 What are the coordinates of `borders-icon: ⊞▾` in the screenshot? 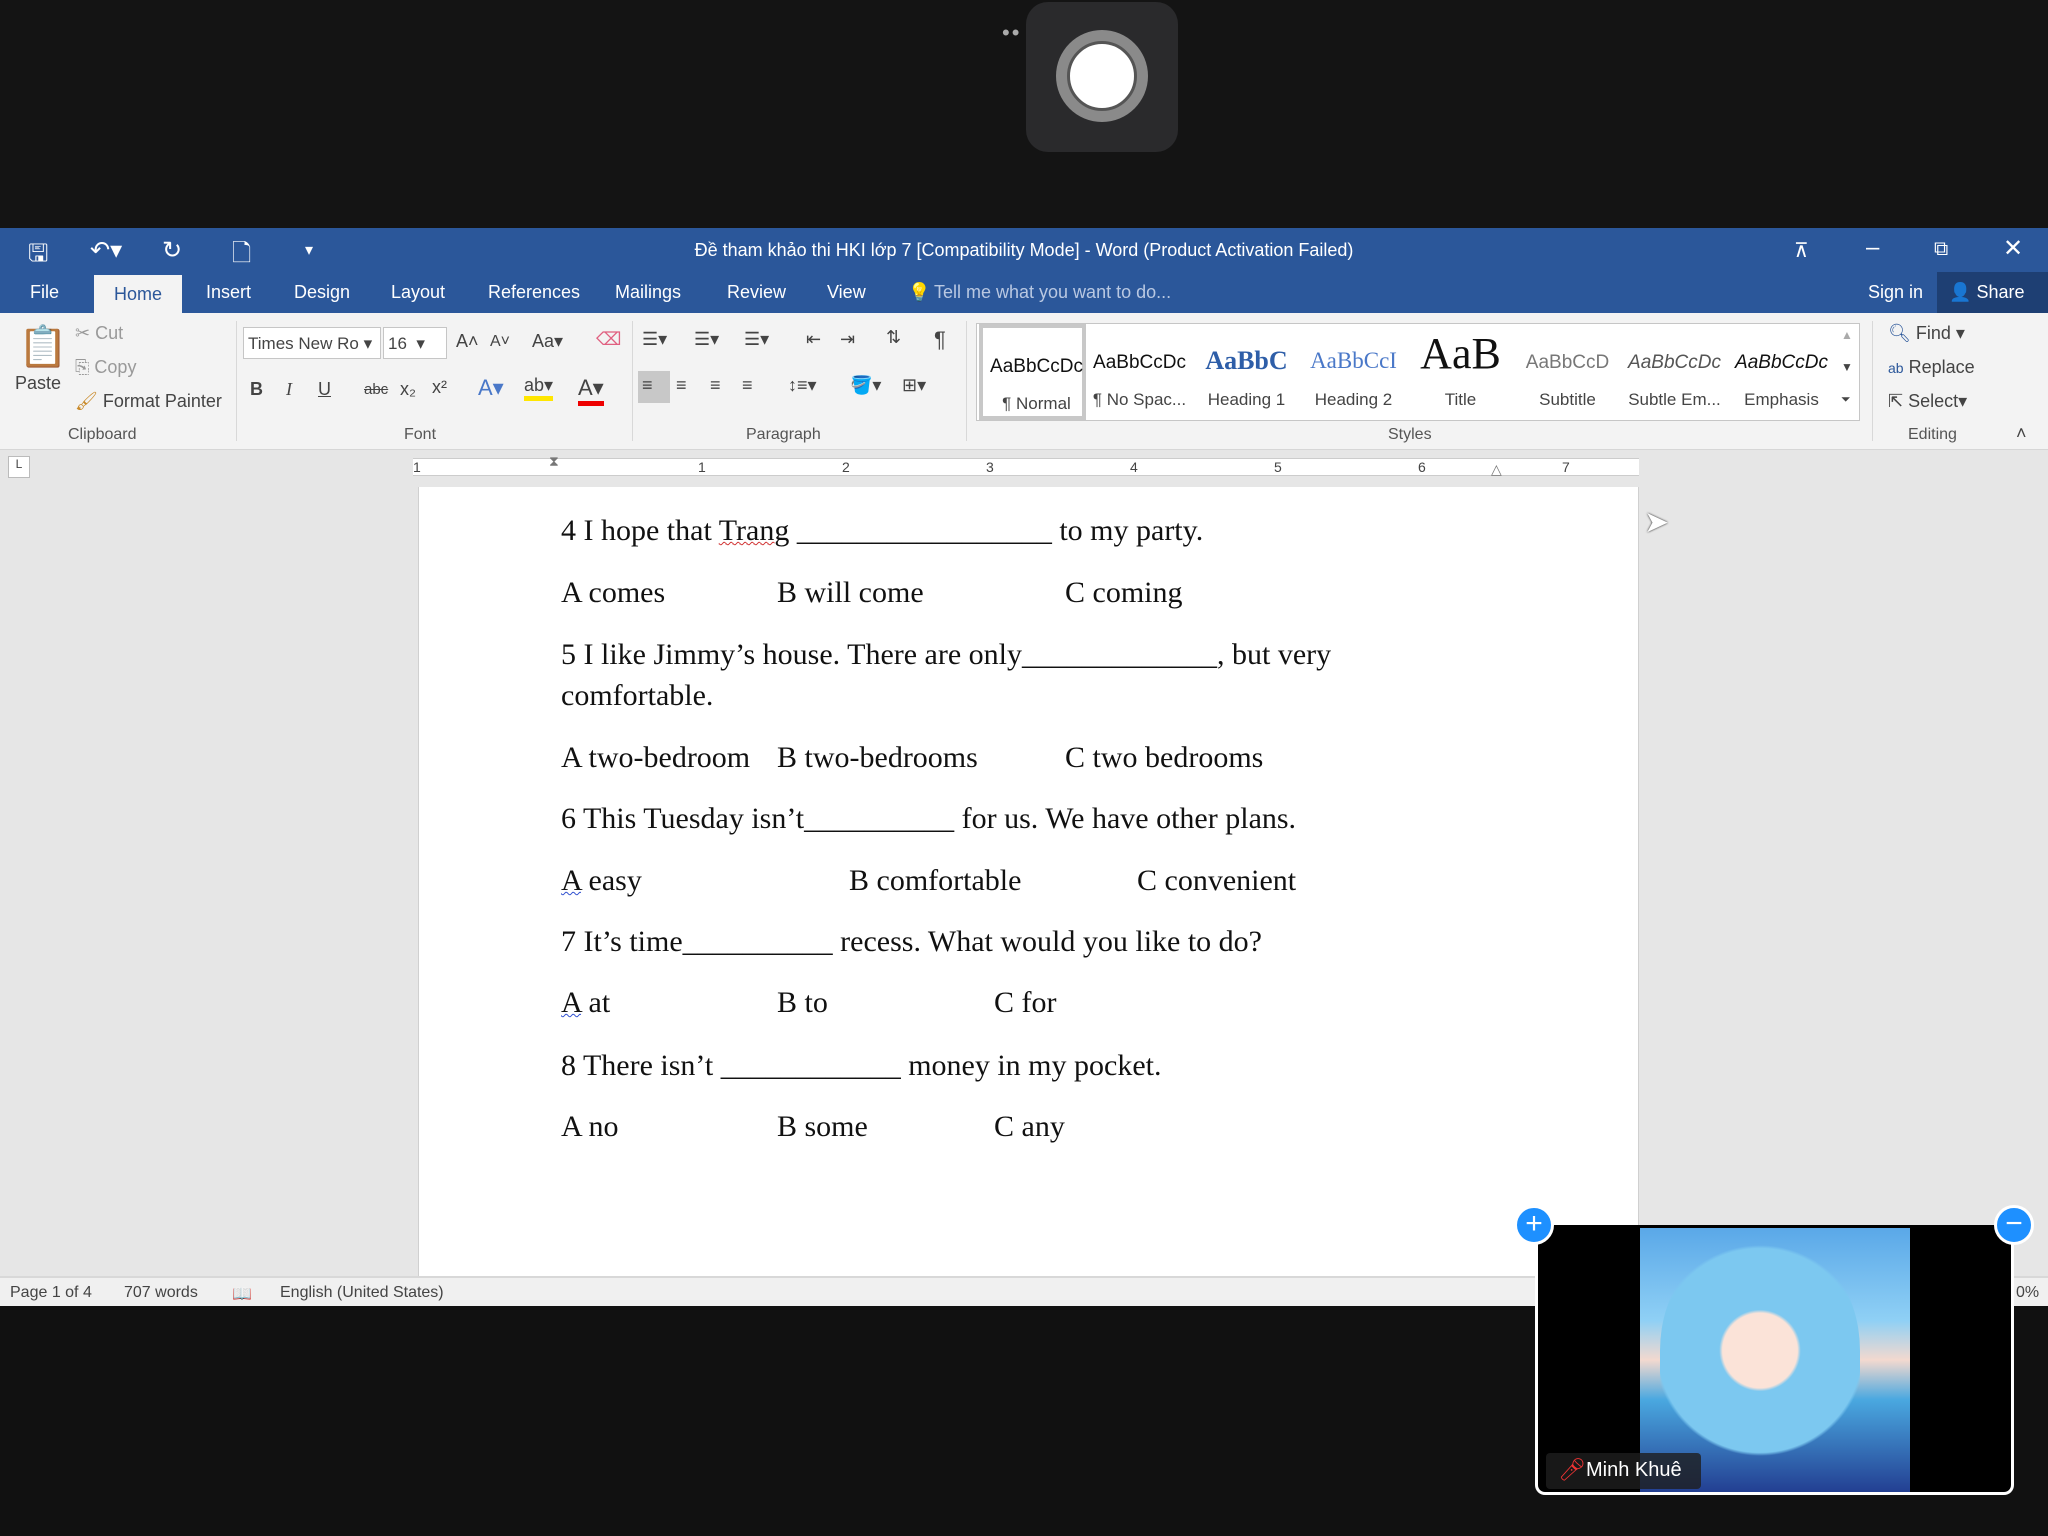 It's located at (914, 385).